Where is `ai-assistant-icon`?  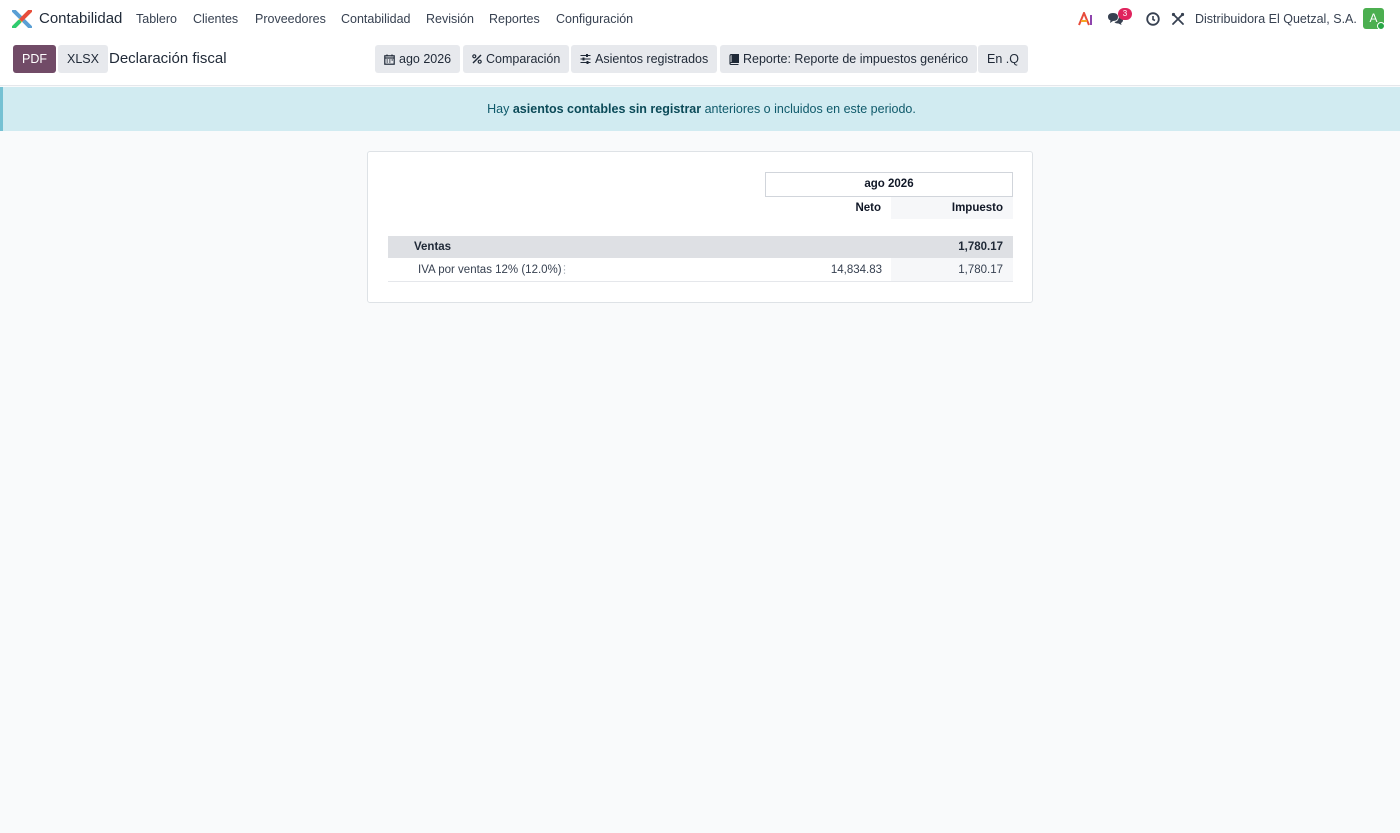
ai-assistant-icon is located at coordinates (1086, 19).